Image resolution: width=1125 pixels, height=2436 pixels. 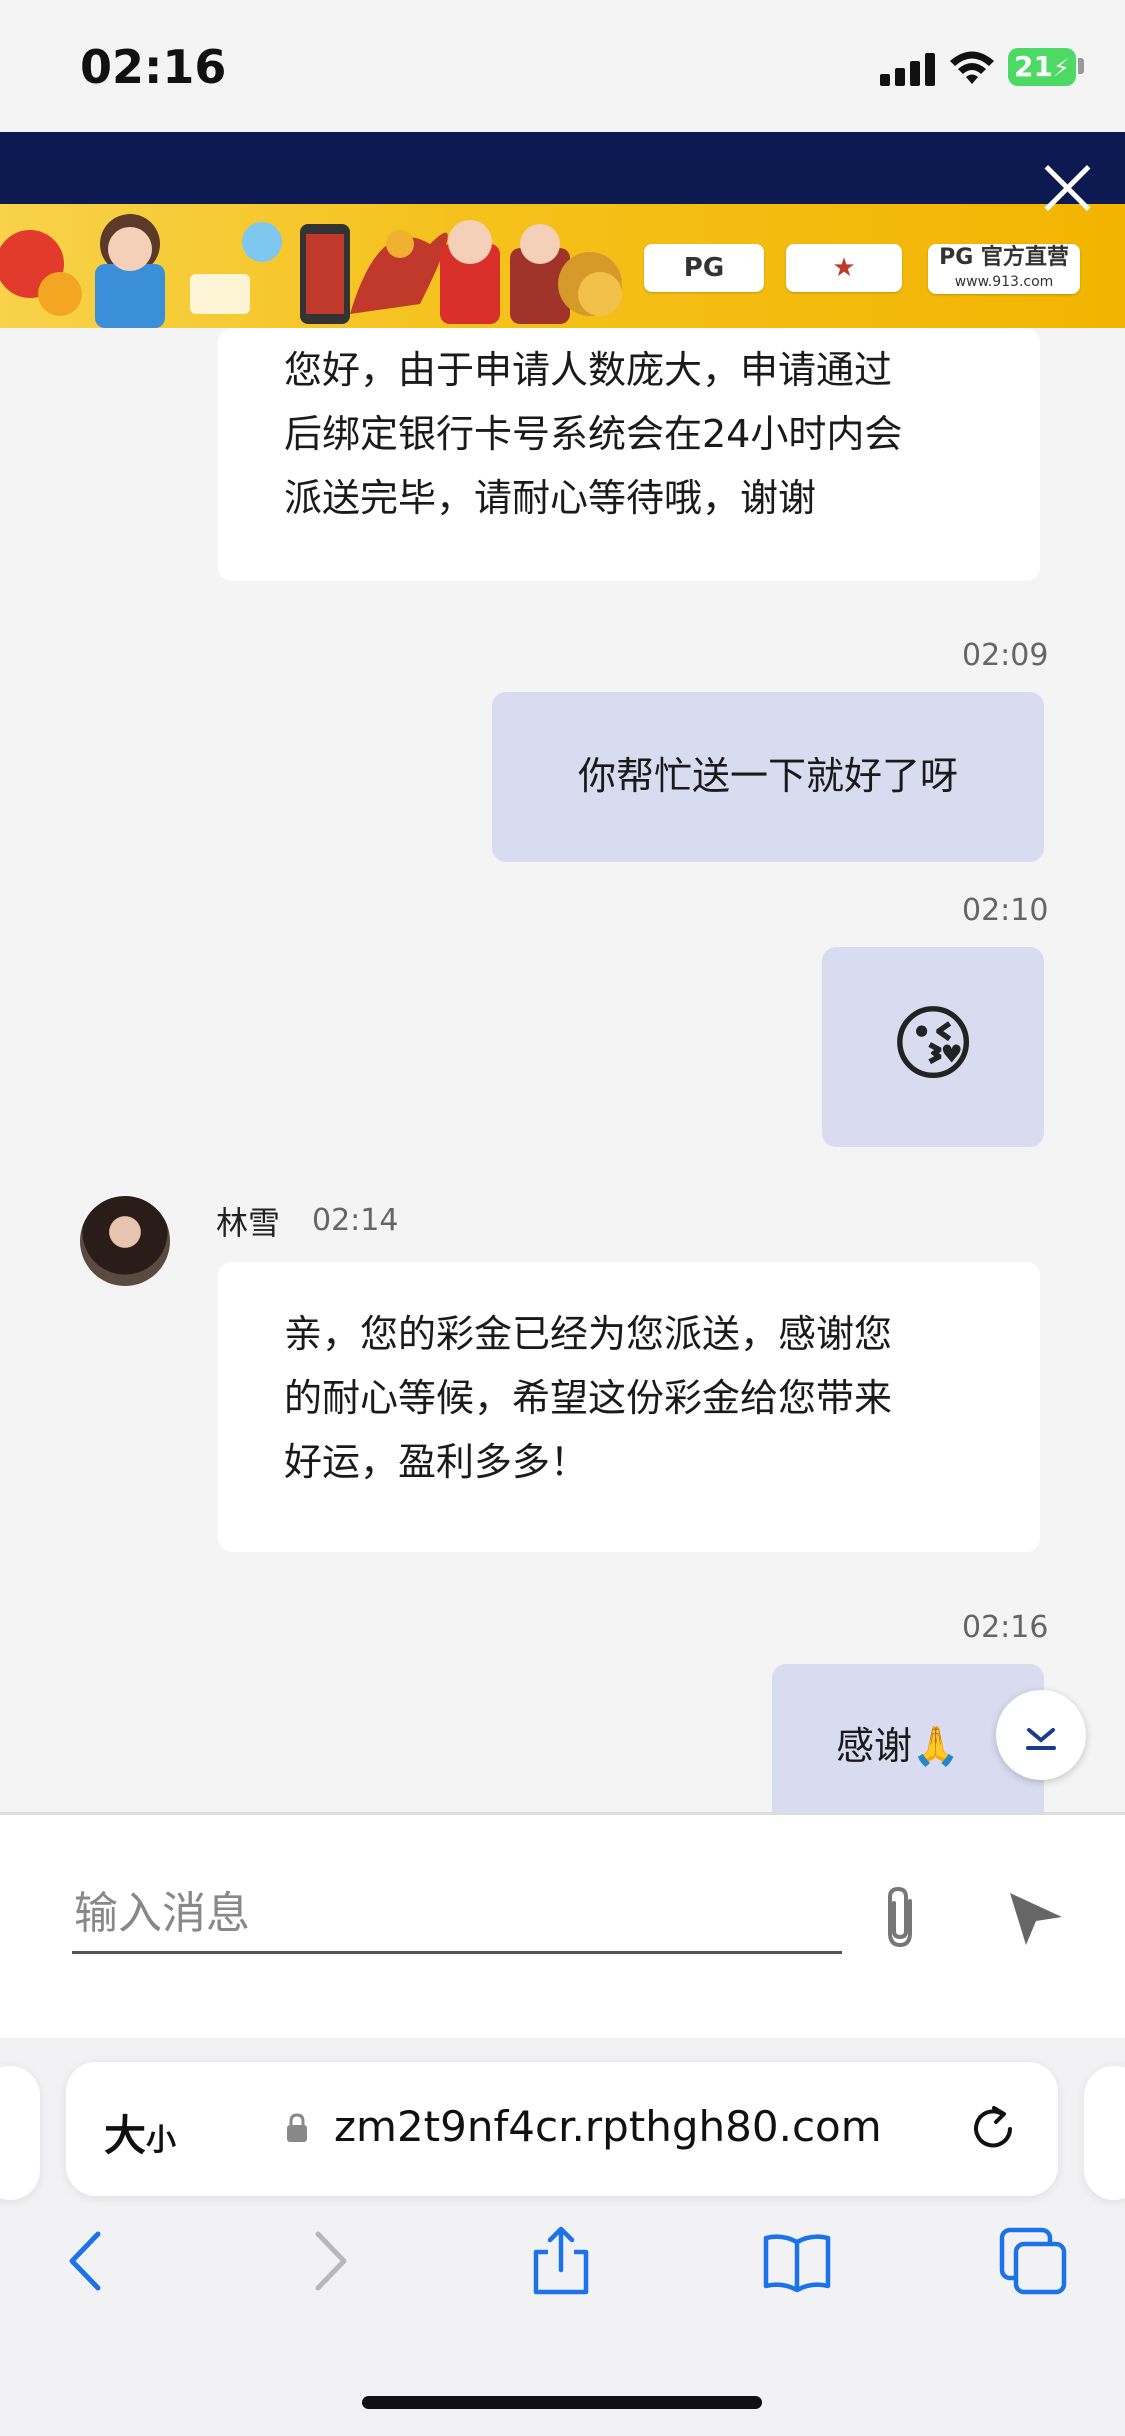 I want to click on previous-tab-peek, so click(x=20, y=2133).